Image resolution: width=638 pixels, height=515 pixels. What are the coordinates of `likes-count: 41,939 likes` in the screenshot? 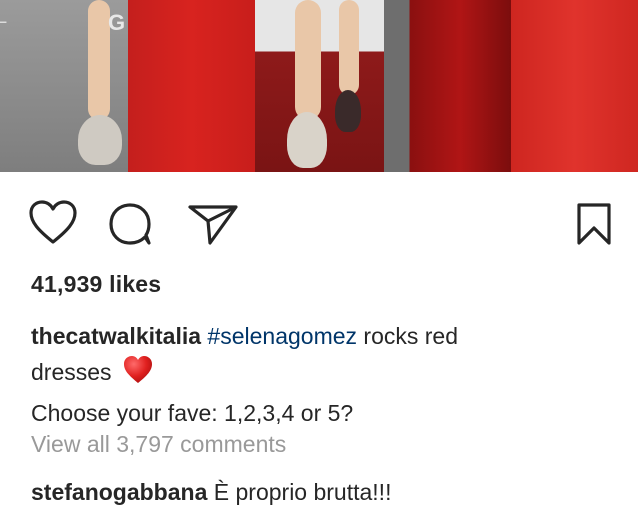 It's located at (96, 284).